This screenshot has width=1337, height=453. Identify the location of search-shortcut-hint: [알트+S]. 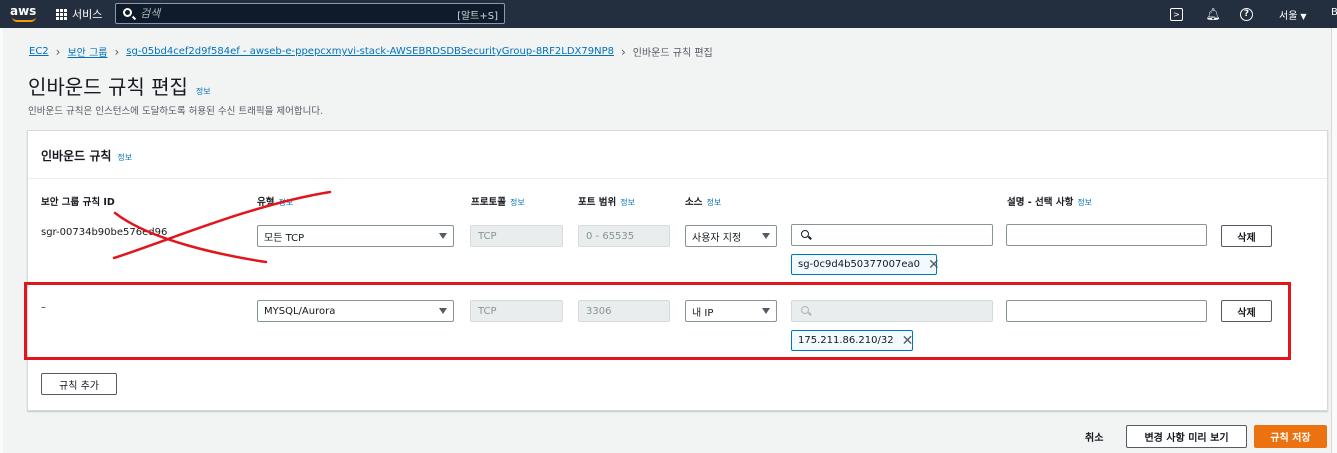
(477, 16).